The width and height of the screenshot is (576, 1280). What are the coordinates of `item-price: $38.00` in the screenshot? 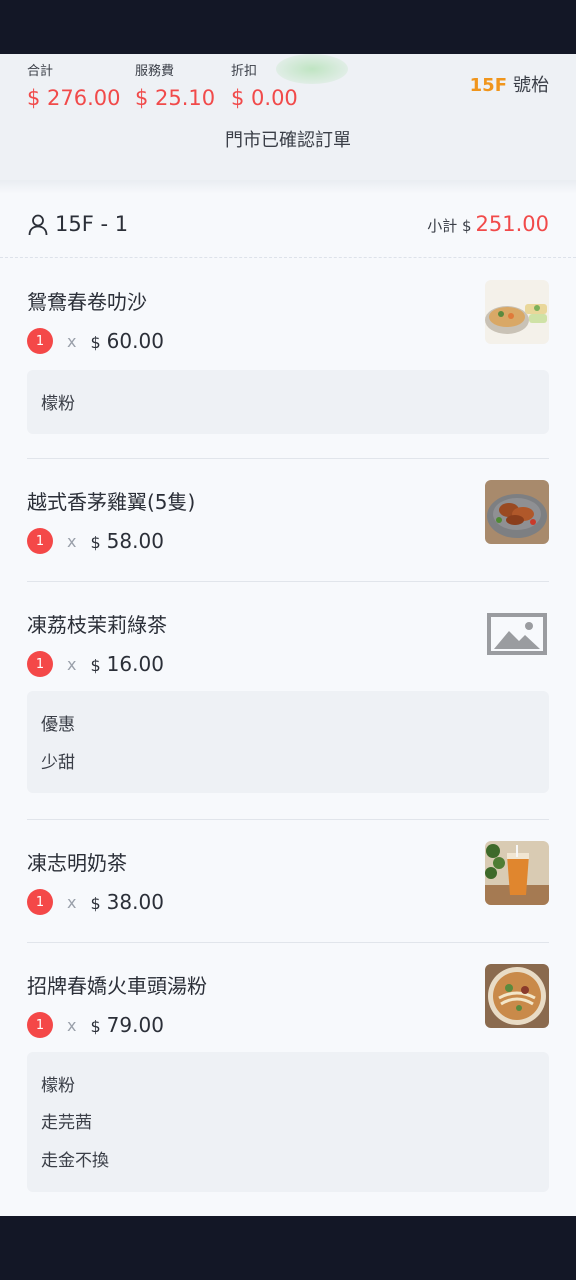 It's located at (126, 902).